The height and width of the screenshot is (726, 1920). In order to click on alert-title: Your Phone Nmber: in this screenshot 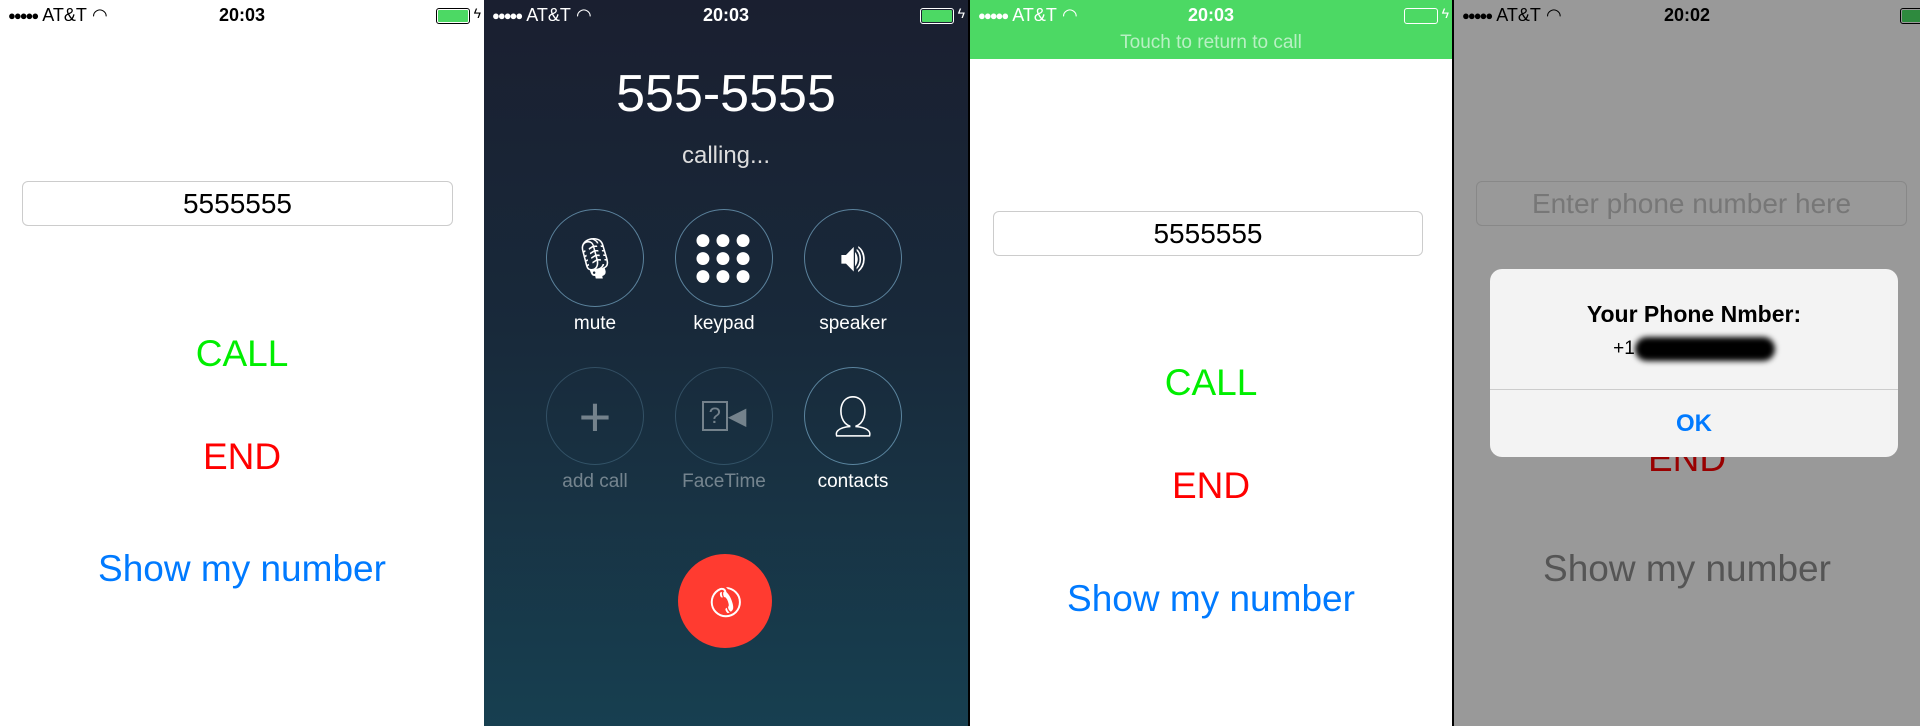, I will do `click(1694, 314)`.